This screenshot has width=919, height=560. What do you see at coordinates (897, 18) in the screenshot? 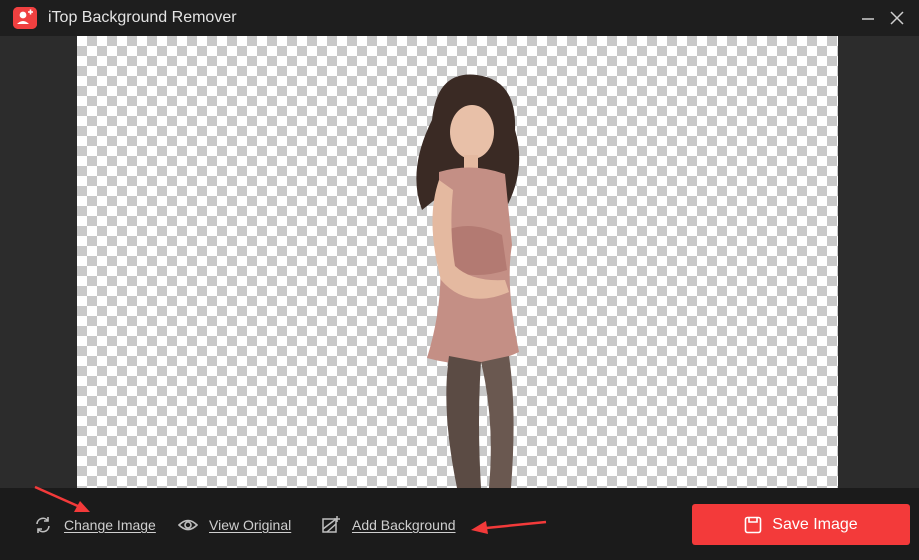
I see `close-icon` at bounding box center [897, 18].